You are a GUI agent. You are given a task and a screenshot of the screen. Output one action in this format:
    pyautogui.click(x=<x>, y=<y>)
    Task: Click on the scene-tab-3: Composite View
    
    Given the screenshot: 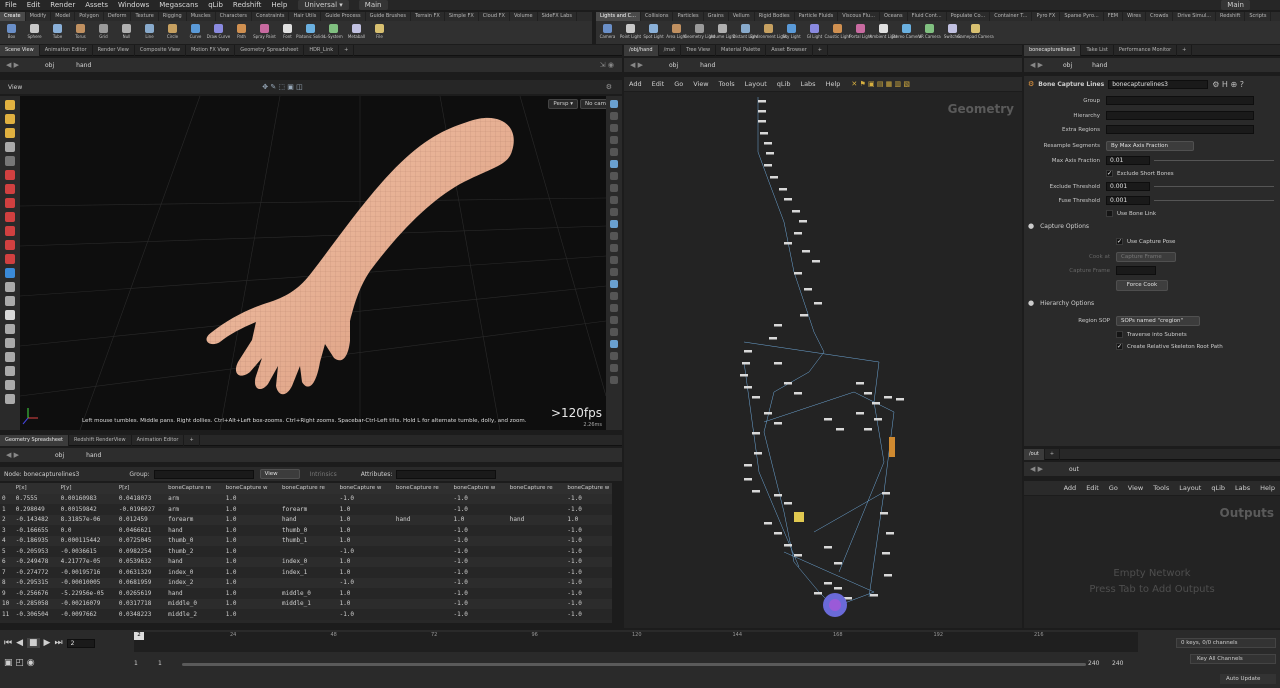 What is the action you would take?
    pyautogui.click(x=160, y=50)
    